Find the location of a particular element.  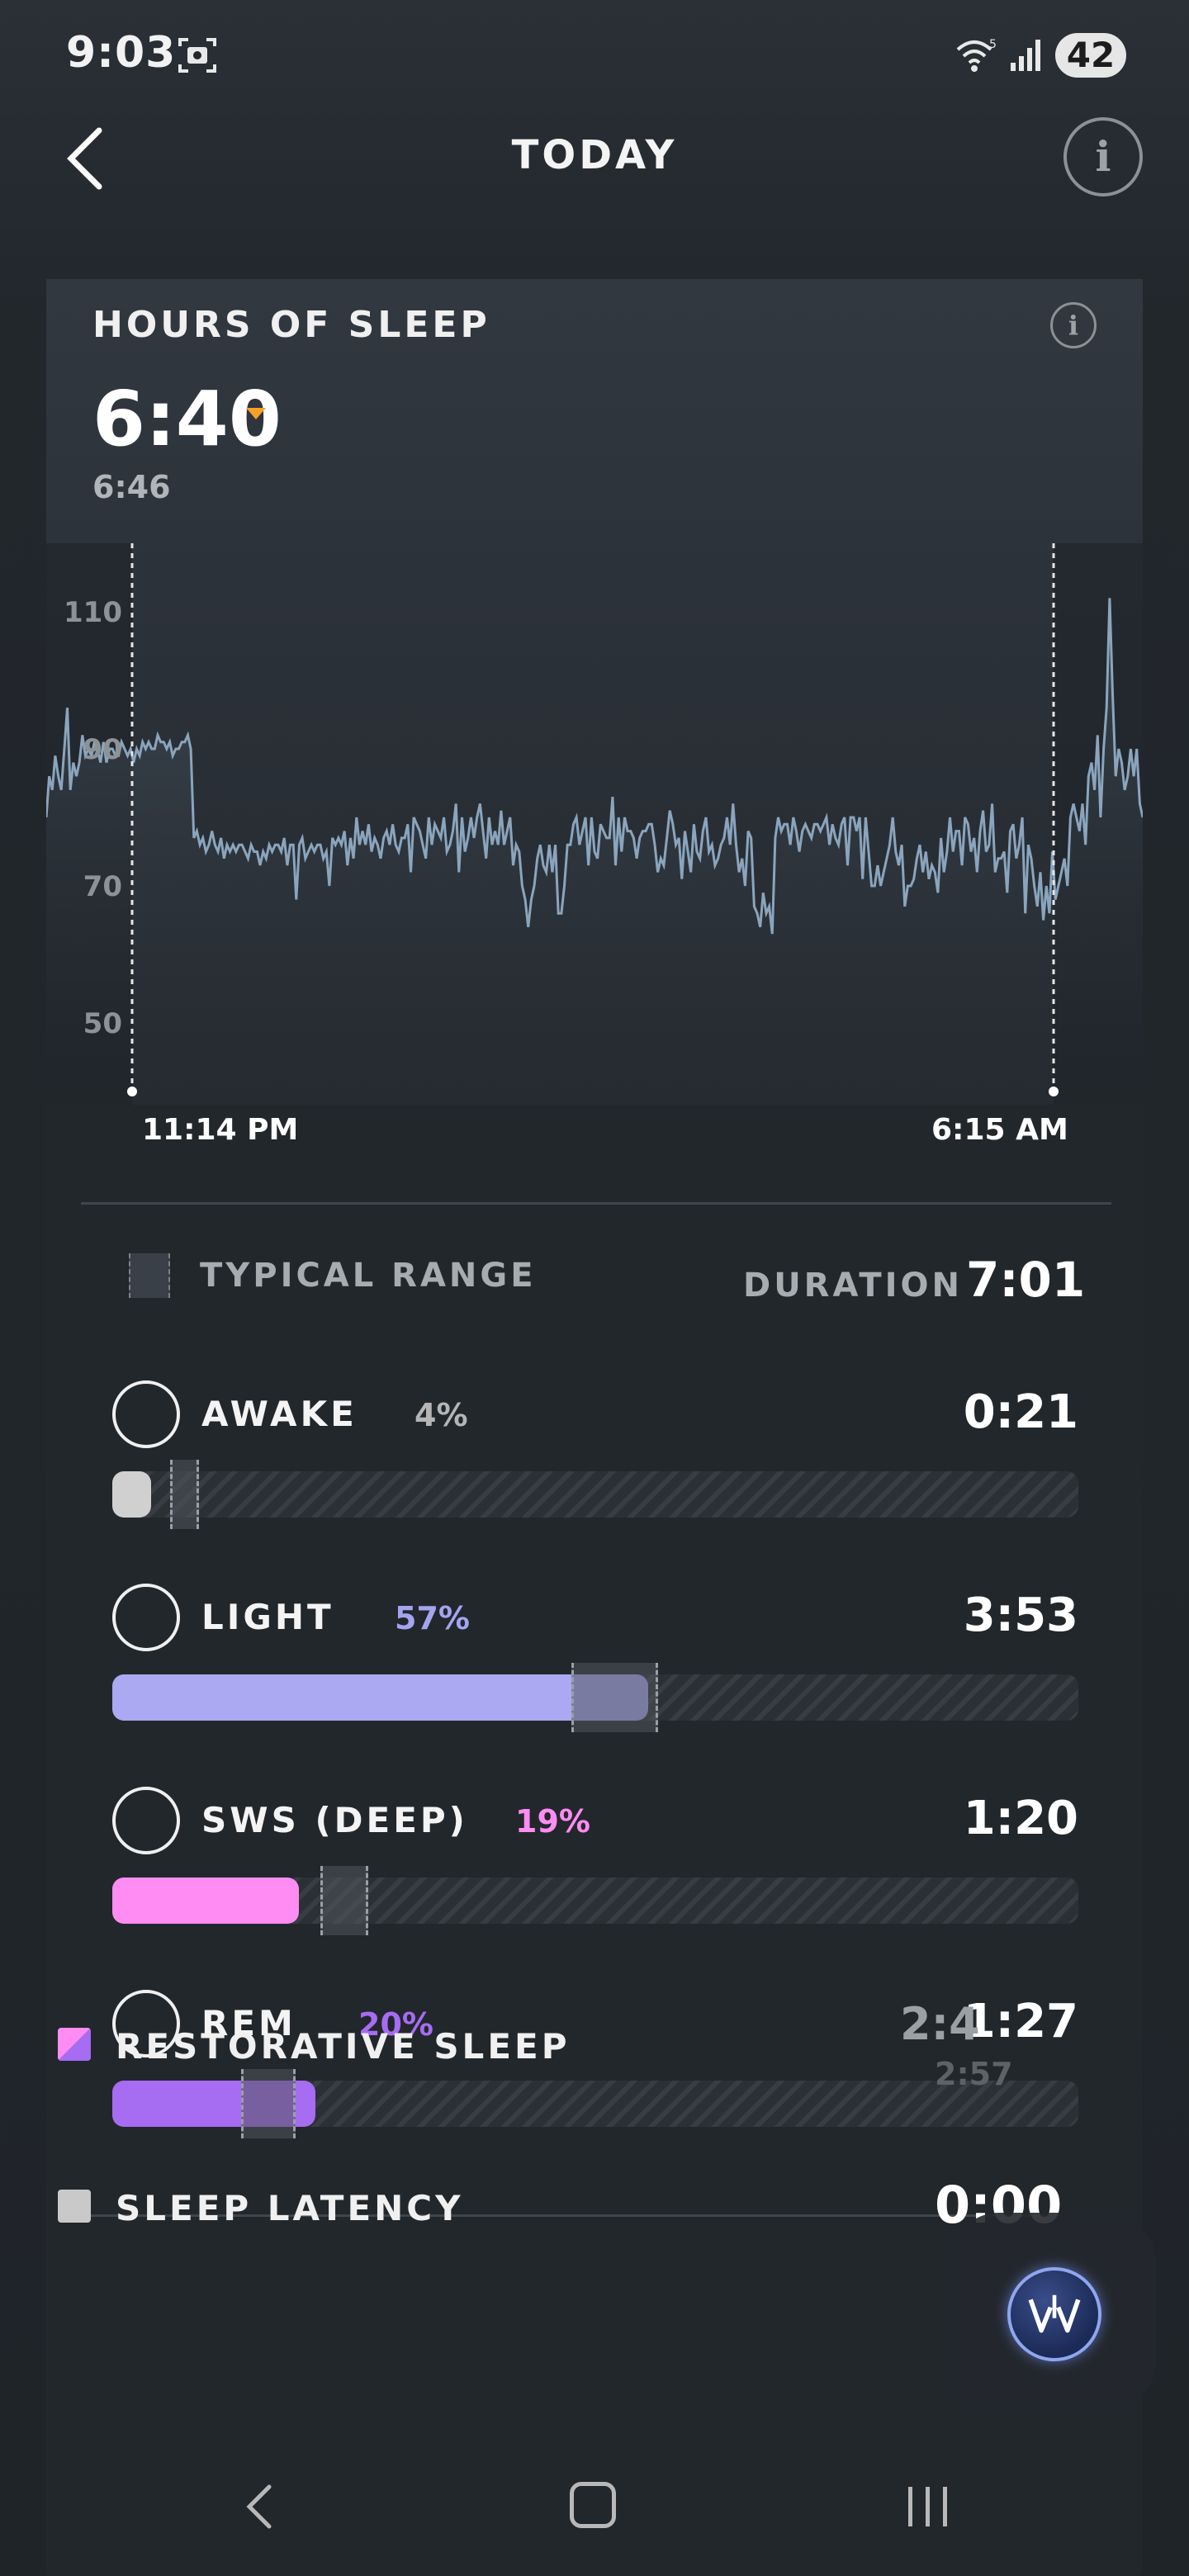

system-recents-button is located at coordinates (928, 2506).